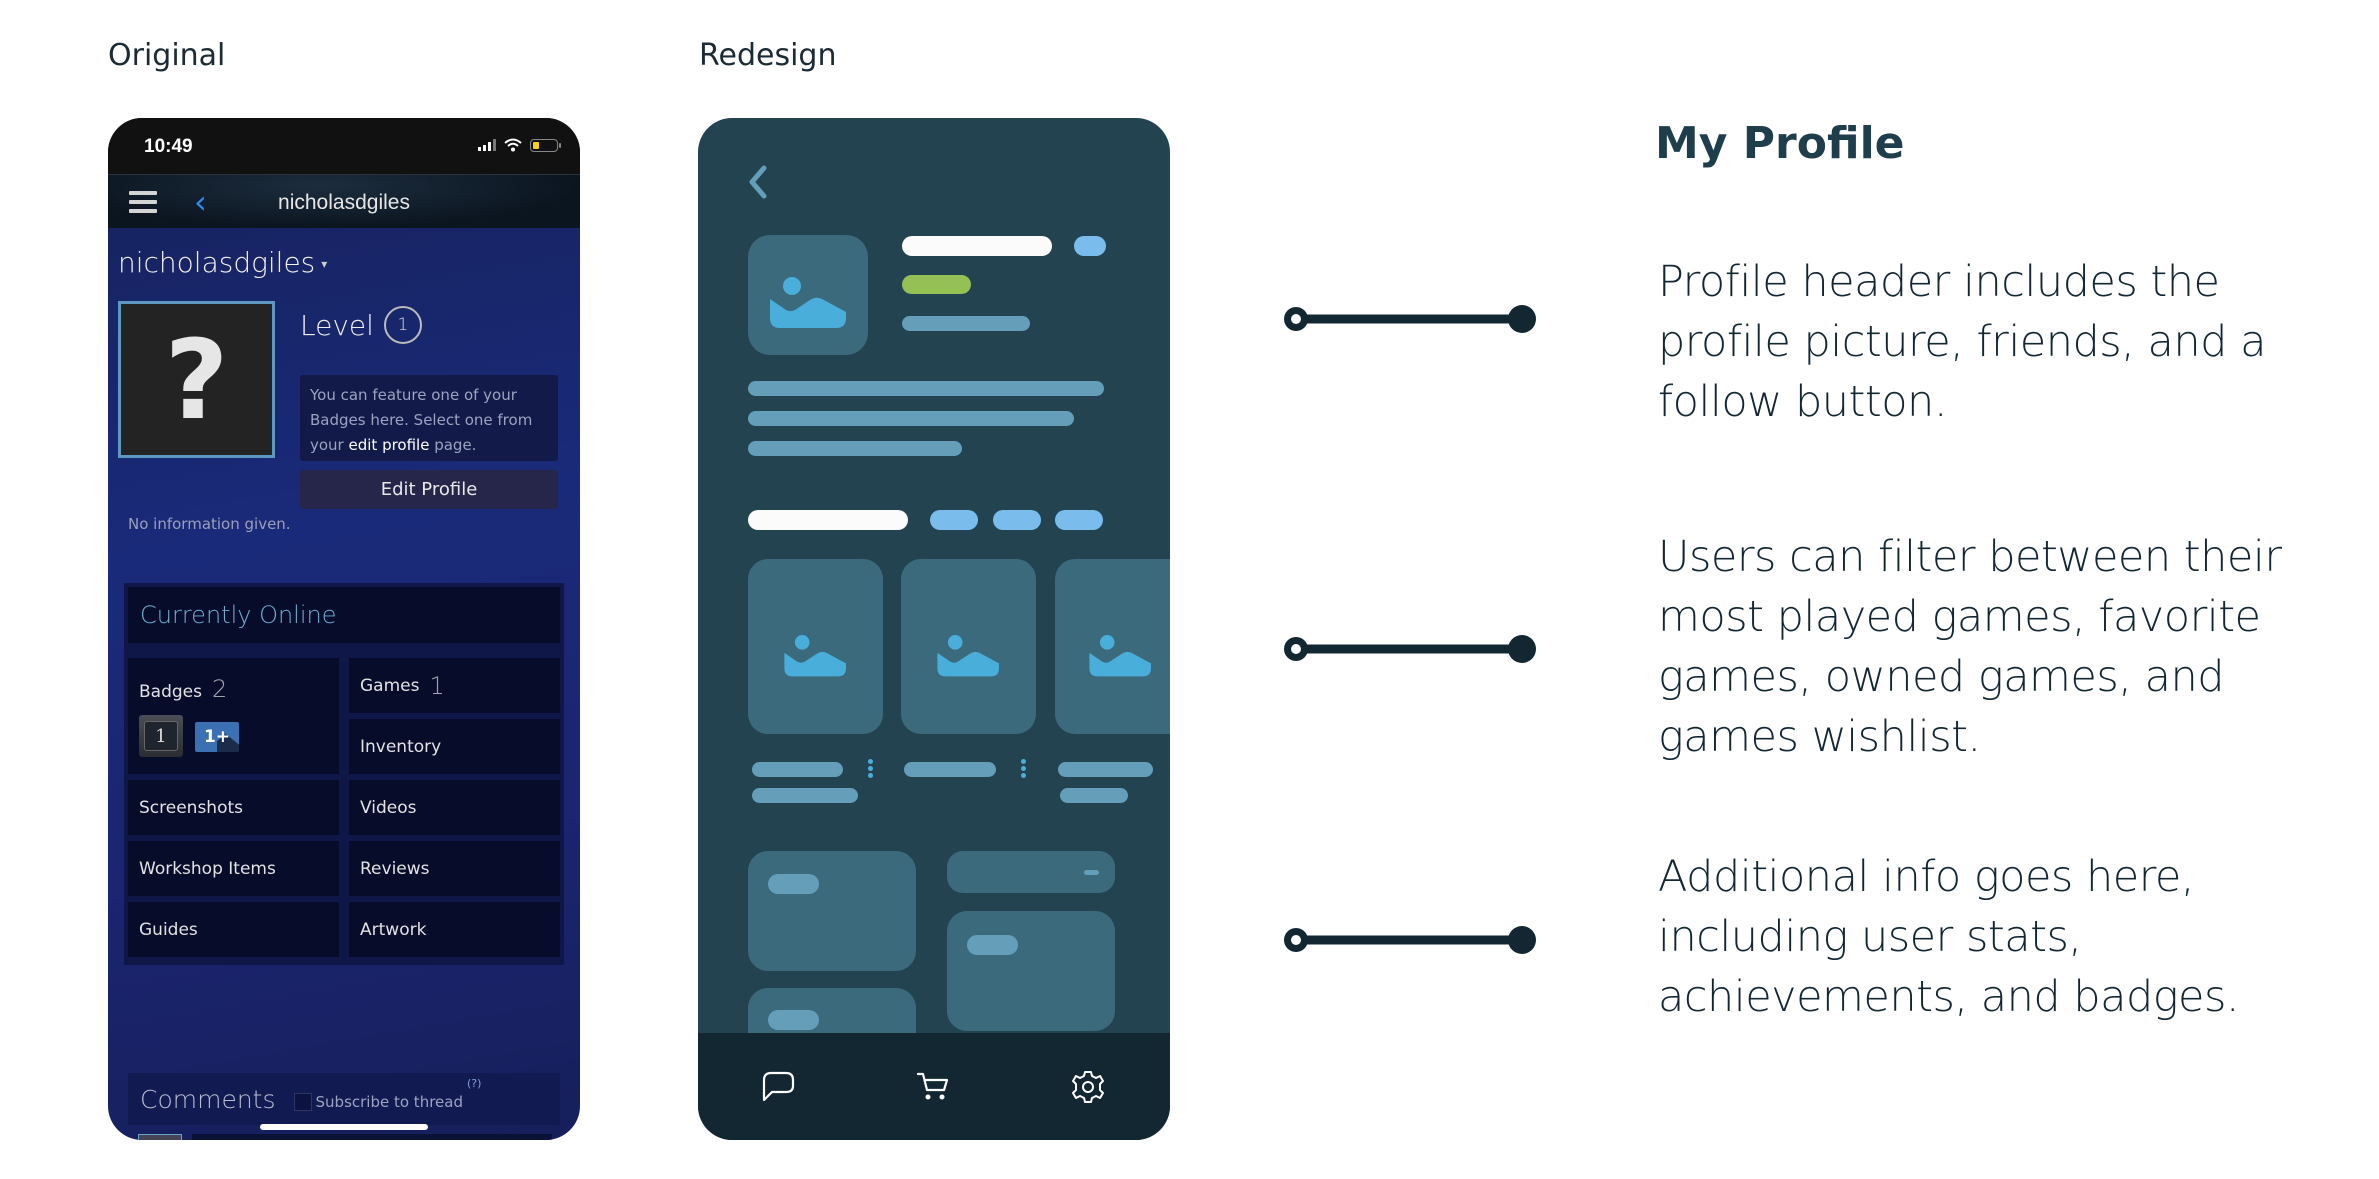 This screenshot has width=2379, height=1179. Describe the element at coordinates (402, 325) in the screenshot. I see `level-badge: 1` at that location.